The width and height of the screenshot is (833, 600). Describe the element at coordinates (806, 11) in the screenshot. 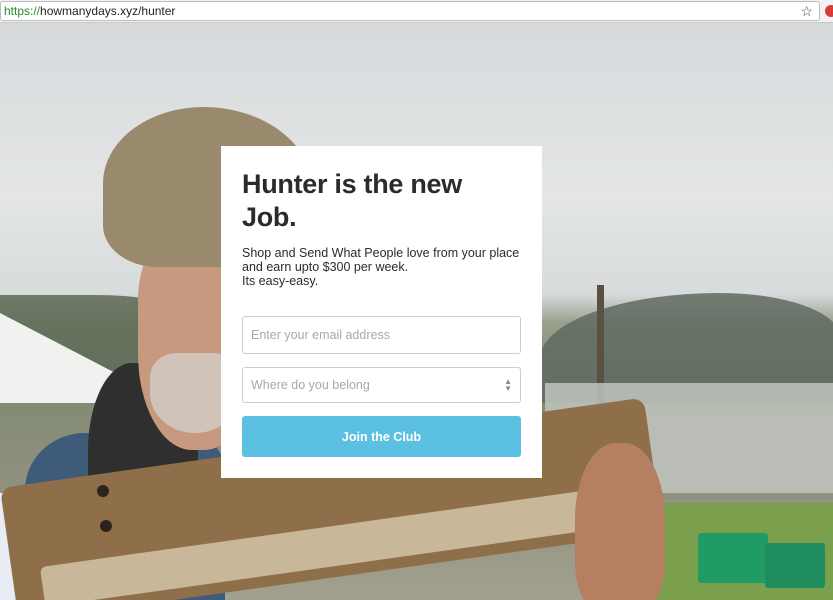

I see `star-icon: ☆` at that location.